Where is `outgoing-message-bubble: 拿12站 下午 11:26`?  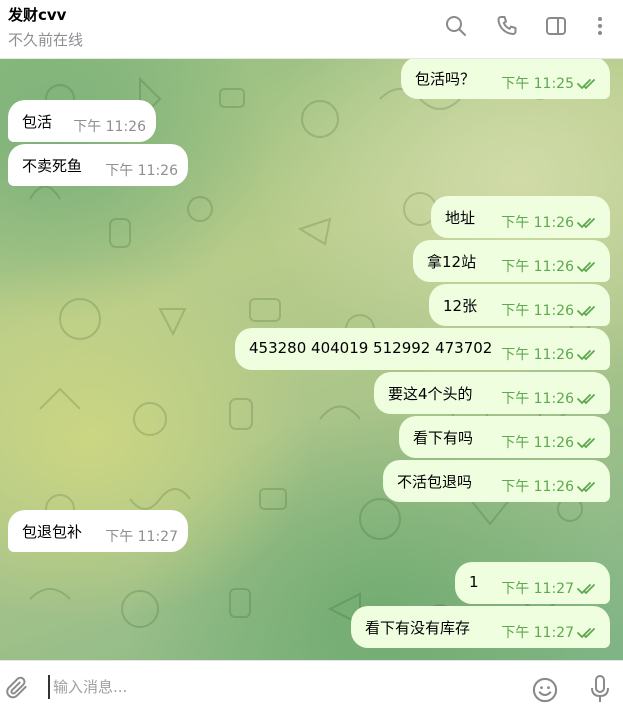 outgoing-message-bubble: 拿12站 下午 11:26 is located at coordinates (511, 261).